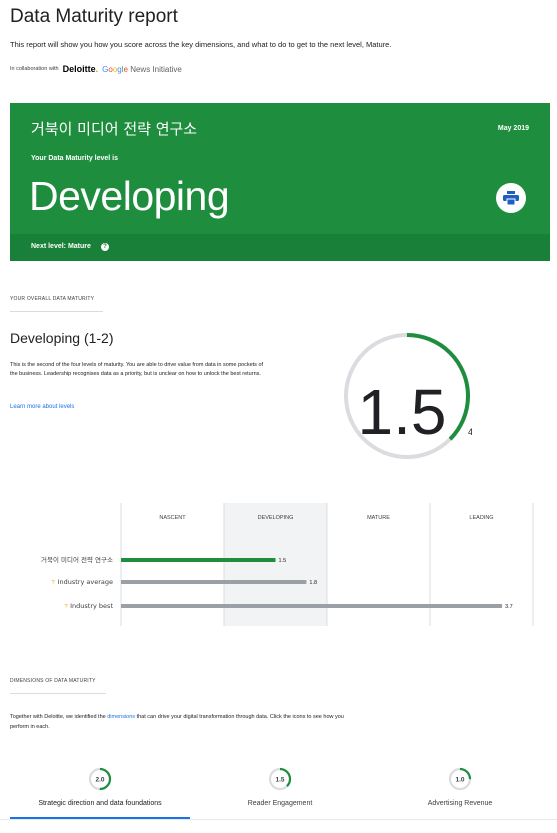 The width and height of the screenshot is (557, 833). Describe the element at coordinates (91, 606) in the screenshot. I see `bar-category-label: Industry best` at that location.